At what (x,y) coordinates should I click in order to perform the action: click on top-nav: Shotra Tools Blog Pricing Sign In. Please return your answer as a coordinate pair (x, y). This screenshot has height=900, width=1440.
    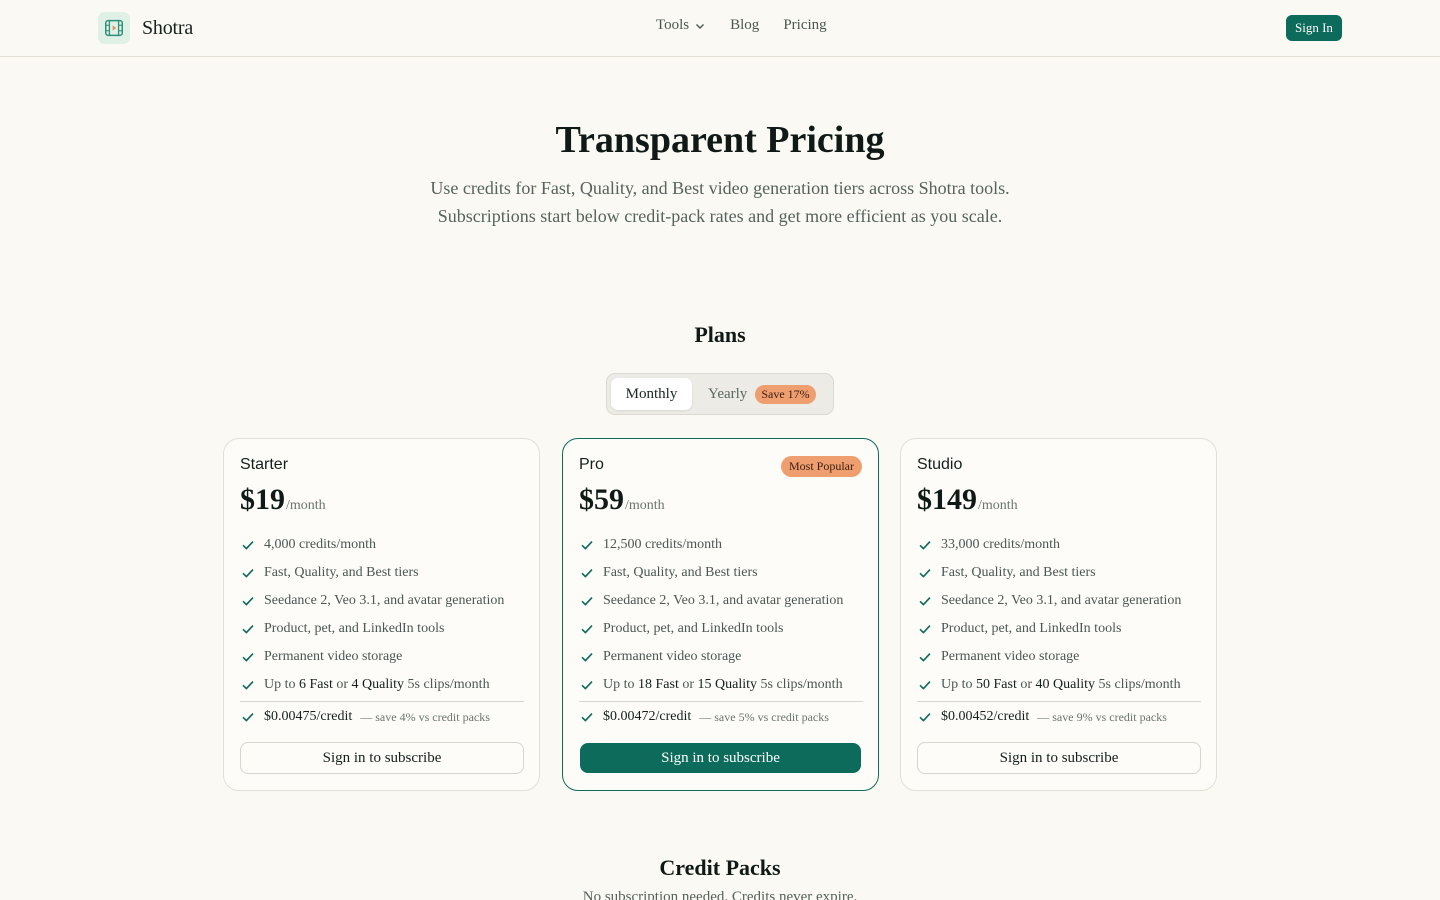
    Looking at the image, I should click on (720, 28).